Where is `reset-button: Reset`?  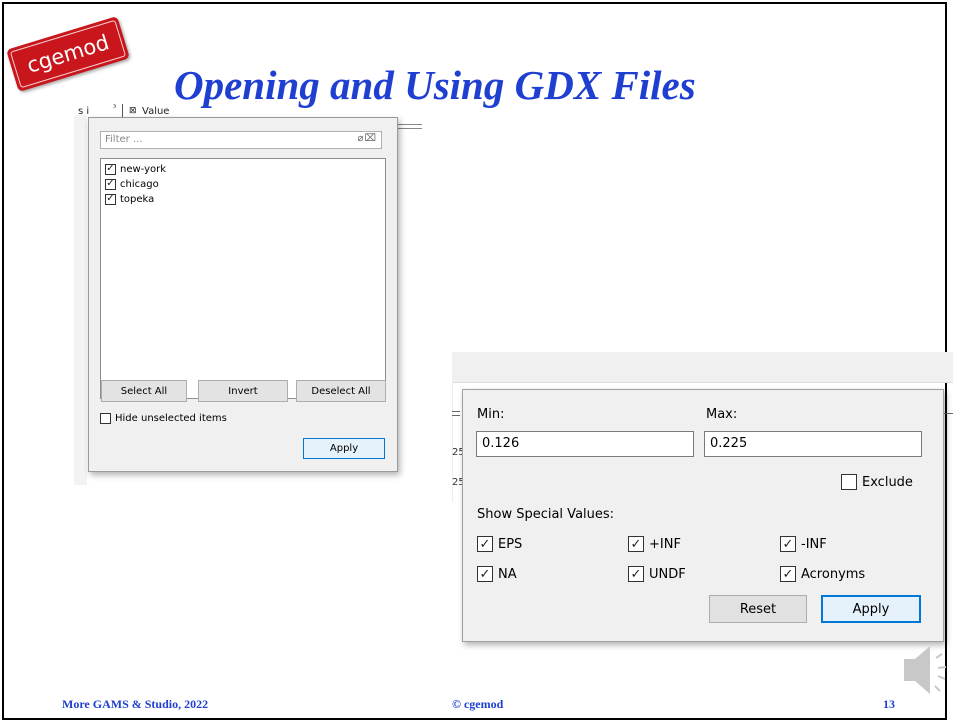
reset-button: Reset is located at coordinates (758, 609).